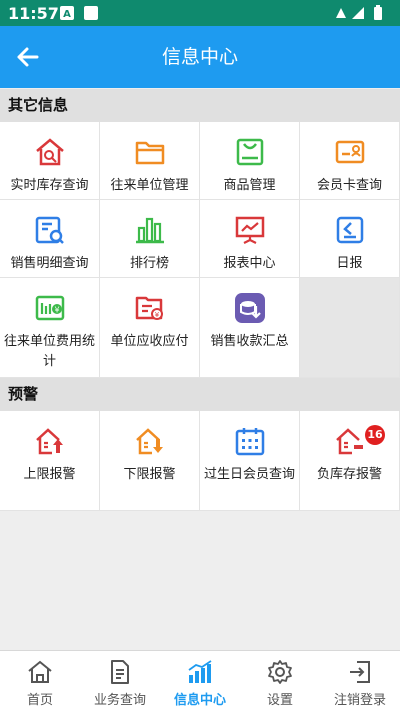  I want to click on menu-item-label: 过生日会员查询, so click(249, 474).